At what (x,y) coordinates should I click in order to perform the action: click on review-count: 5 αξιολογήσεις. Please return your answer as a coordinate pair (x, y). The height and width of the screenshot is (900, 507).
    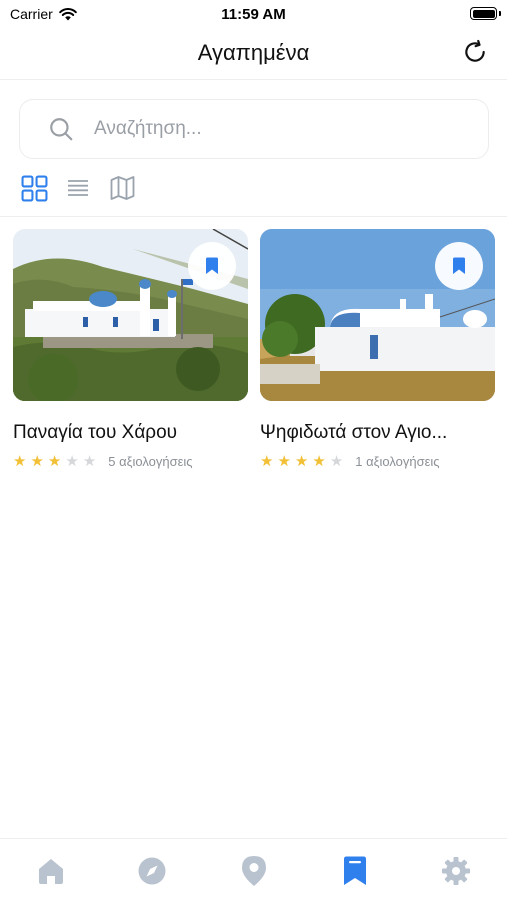
    Looking at the image, I should click on (150, 461).